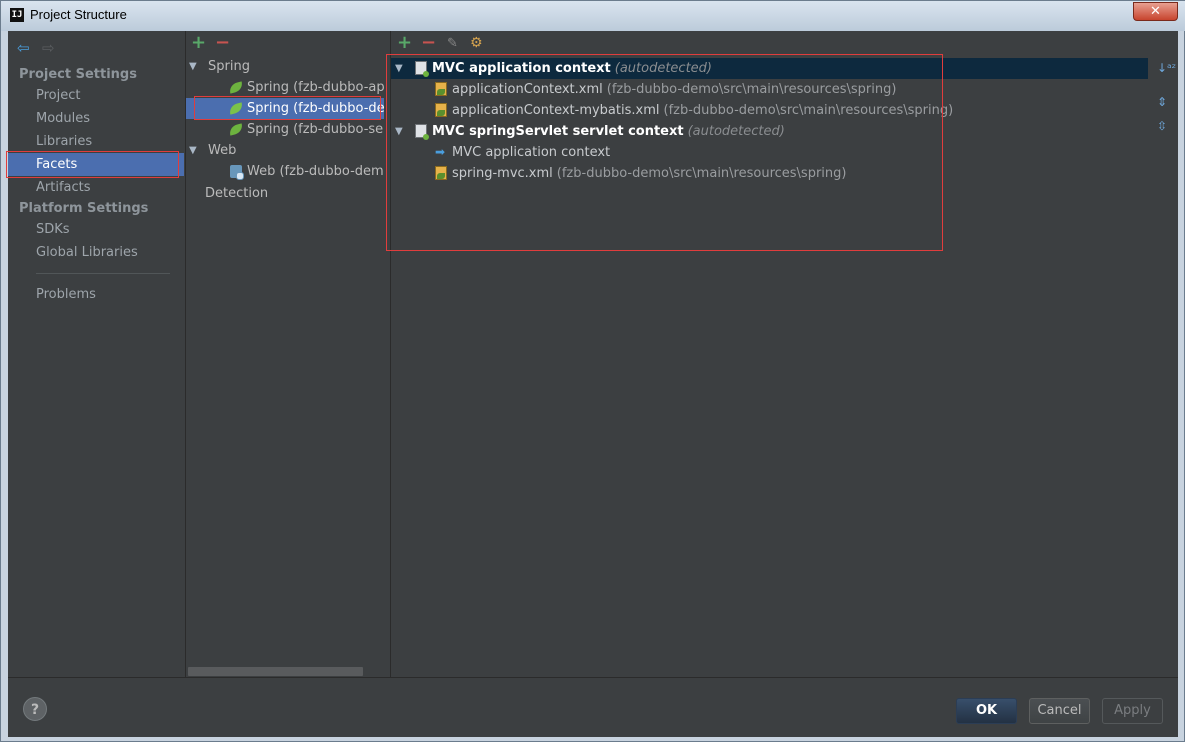  I want to click on tree-item-detection: Detection, so click(285, 193).